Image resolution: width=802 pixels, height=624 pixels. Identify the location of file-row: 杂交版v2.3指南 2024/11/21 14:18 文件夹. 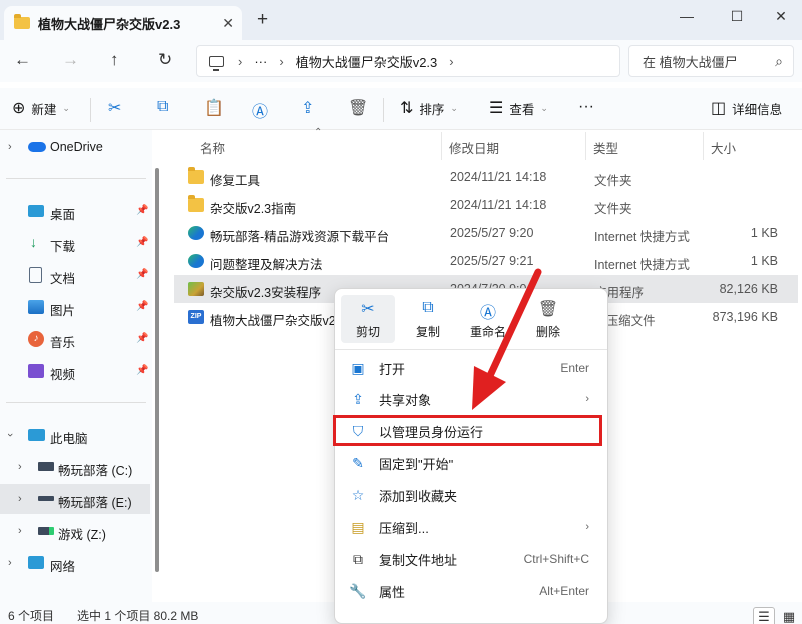
(486, 205).